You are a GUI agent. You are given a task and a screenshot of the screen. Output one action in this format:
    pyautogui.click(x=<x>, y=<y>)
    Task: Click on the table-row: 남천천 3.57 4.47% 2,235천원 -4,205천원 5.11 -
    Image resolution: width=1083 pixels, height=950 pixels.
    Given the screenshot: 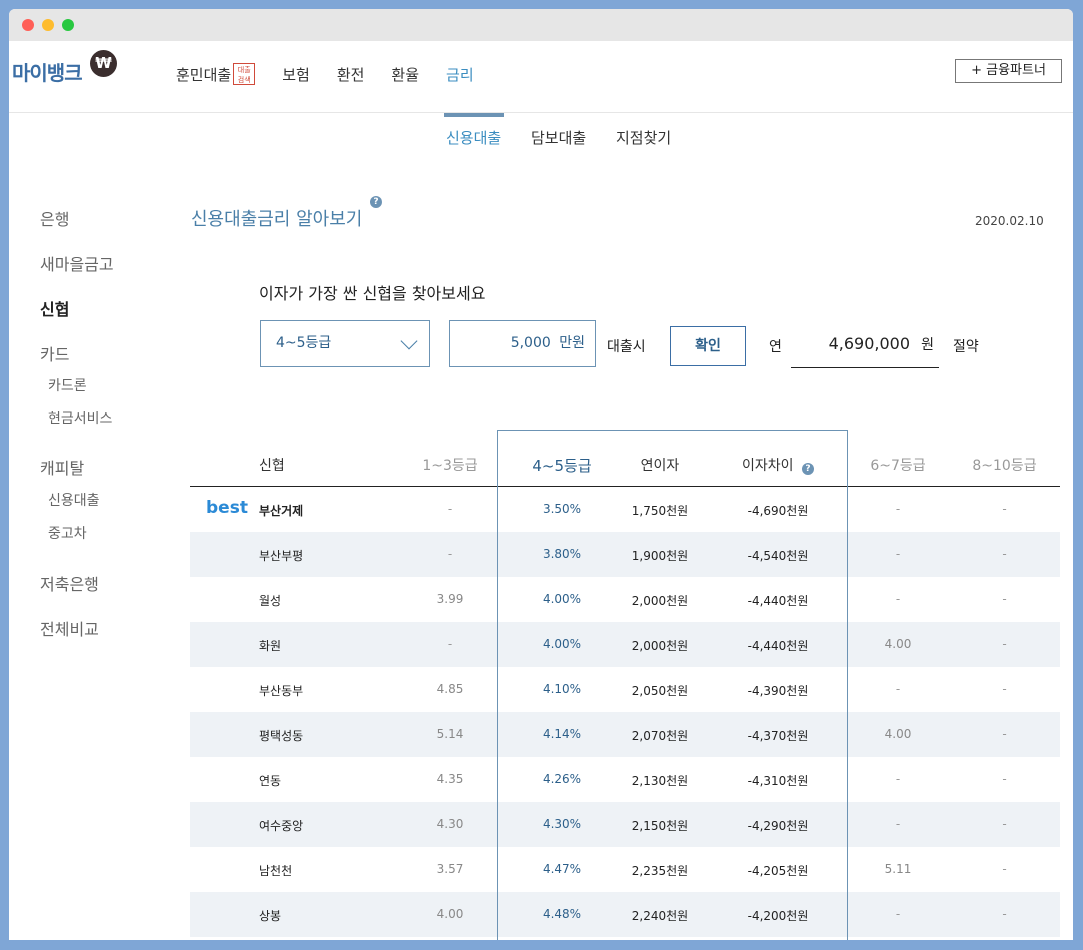 What is the action you would take?
    pyautogui.click(x=625, y=869)
    